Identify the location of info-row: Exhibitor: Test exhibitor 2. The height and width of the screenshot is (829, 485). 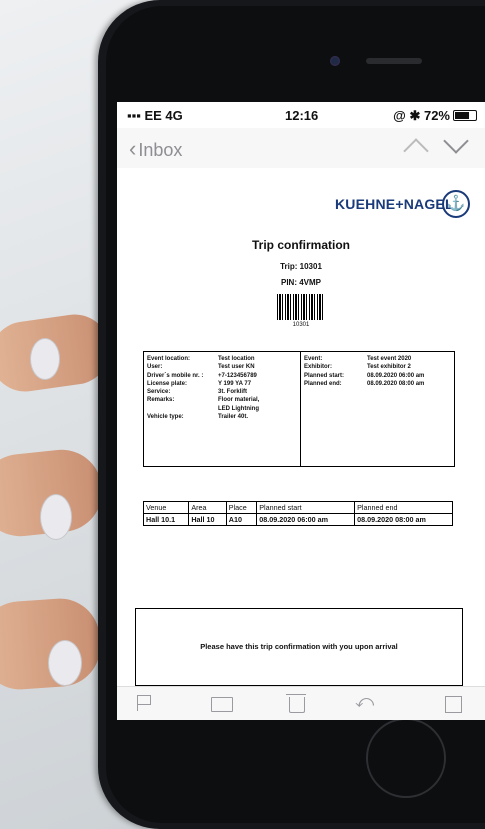
(357, 367).